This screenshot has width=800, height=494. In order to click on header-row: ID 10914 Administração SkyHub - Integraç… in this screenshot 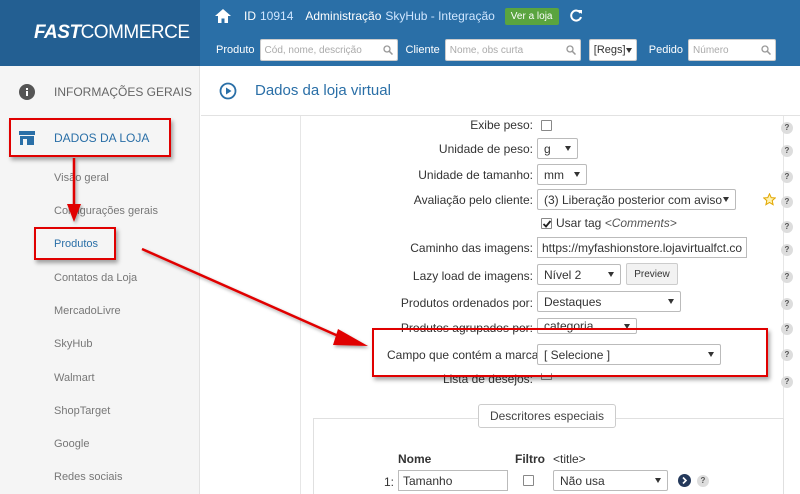, I will do `click(500, 16)`.